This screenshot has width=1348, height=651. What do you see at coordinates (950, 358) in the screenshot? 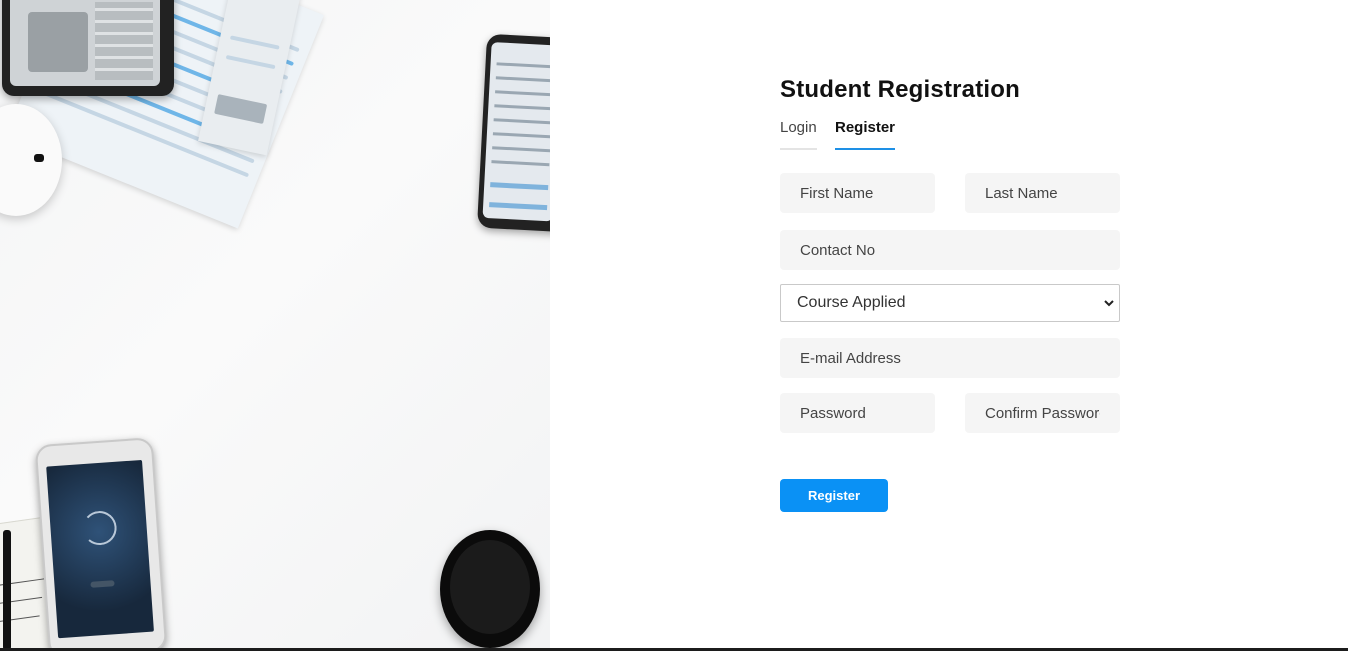
I see `email-field` at bounding box center [950, 358].